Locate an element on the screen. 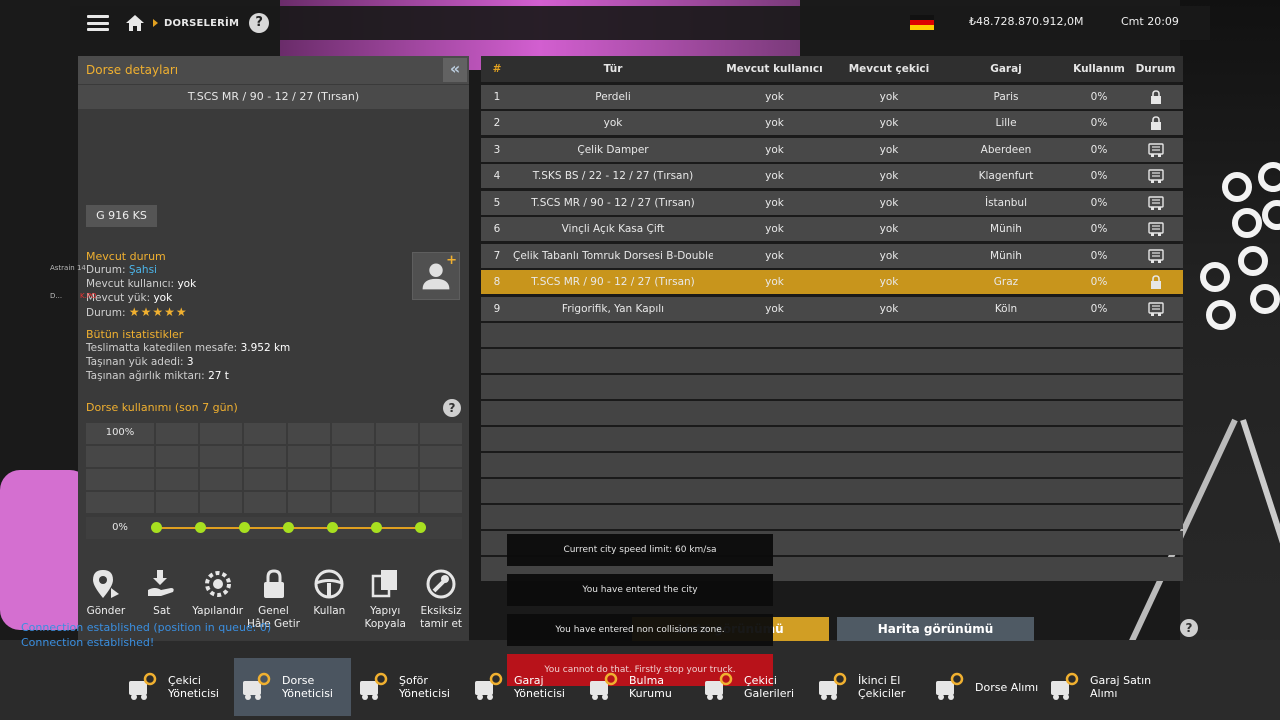 This screenshot has height=720, width=1280. action-label: Kullan is located at coordinates (329, 611).